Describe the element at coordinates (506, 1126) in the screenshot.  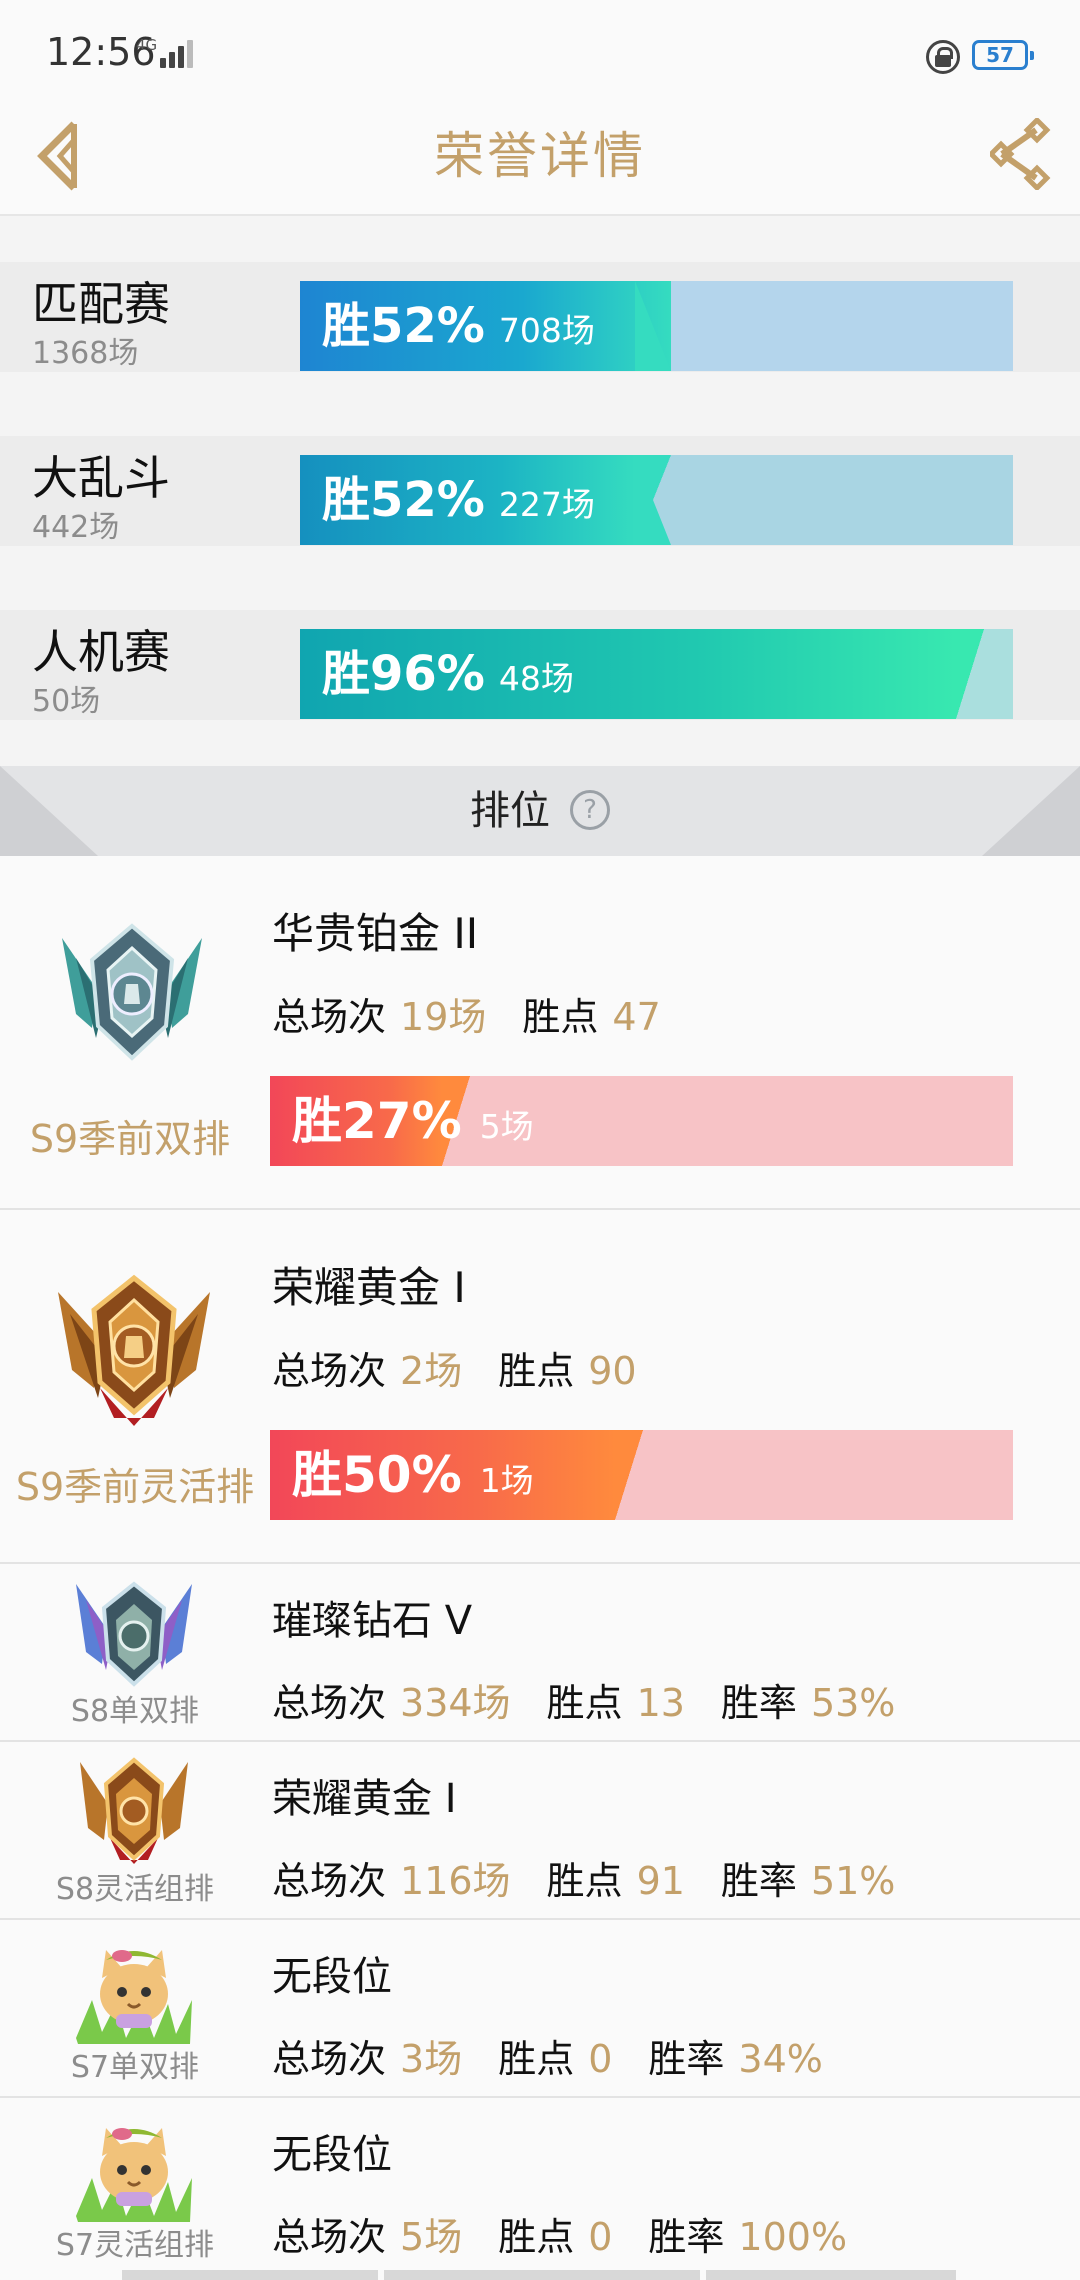
I see `win-games: 5场` at that location.